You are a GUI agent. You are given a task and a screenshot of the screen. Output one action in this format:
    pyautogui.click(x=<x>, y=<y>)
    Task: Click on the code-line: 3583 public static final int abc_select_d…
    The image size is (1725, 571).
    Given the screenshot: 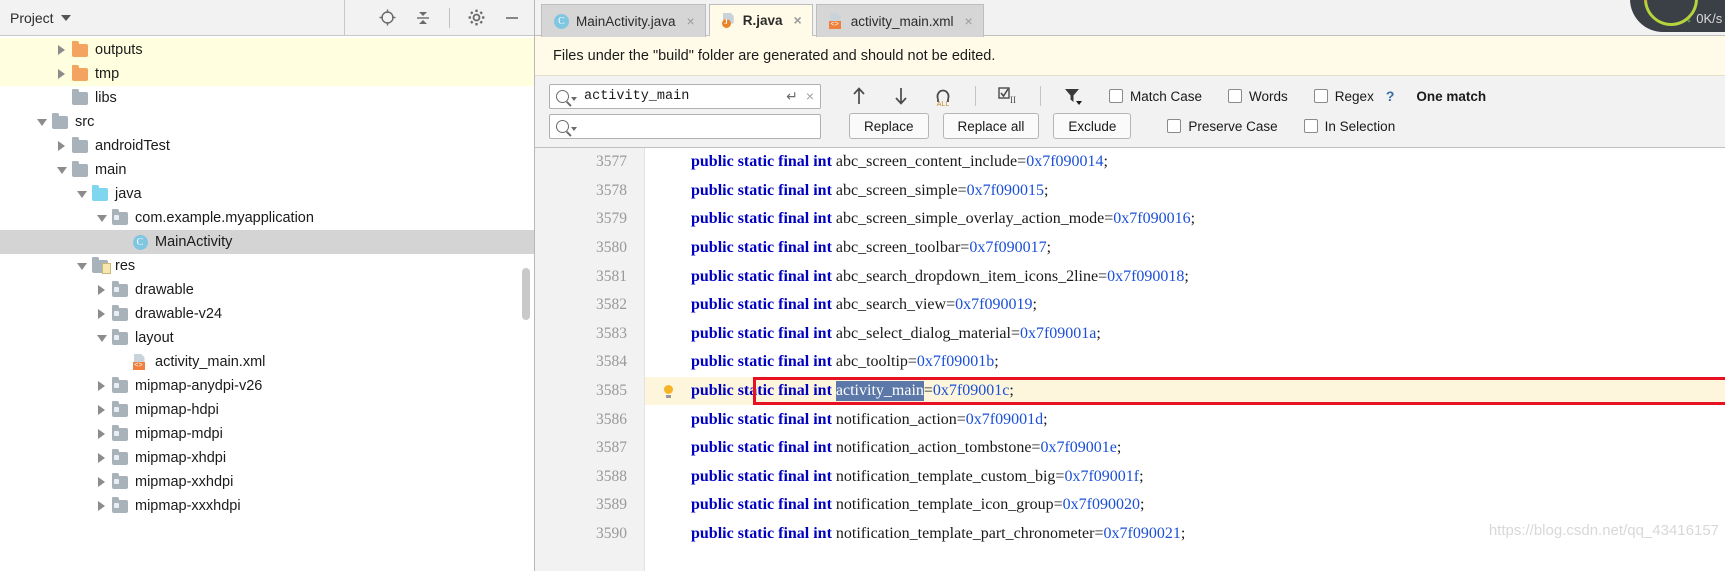 What is the action you would take?
    pyautogui.click(x=1160, y=334)
    